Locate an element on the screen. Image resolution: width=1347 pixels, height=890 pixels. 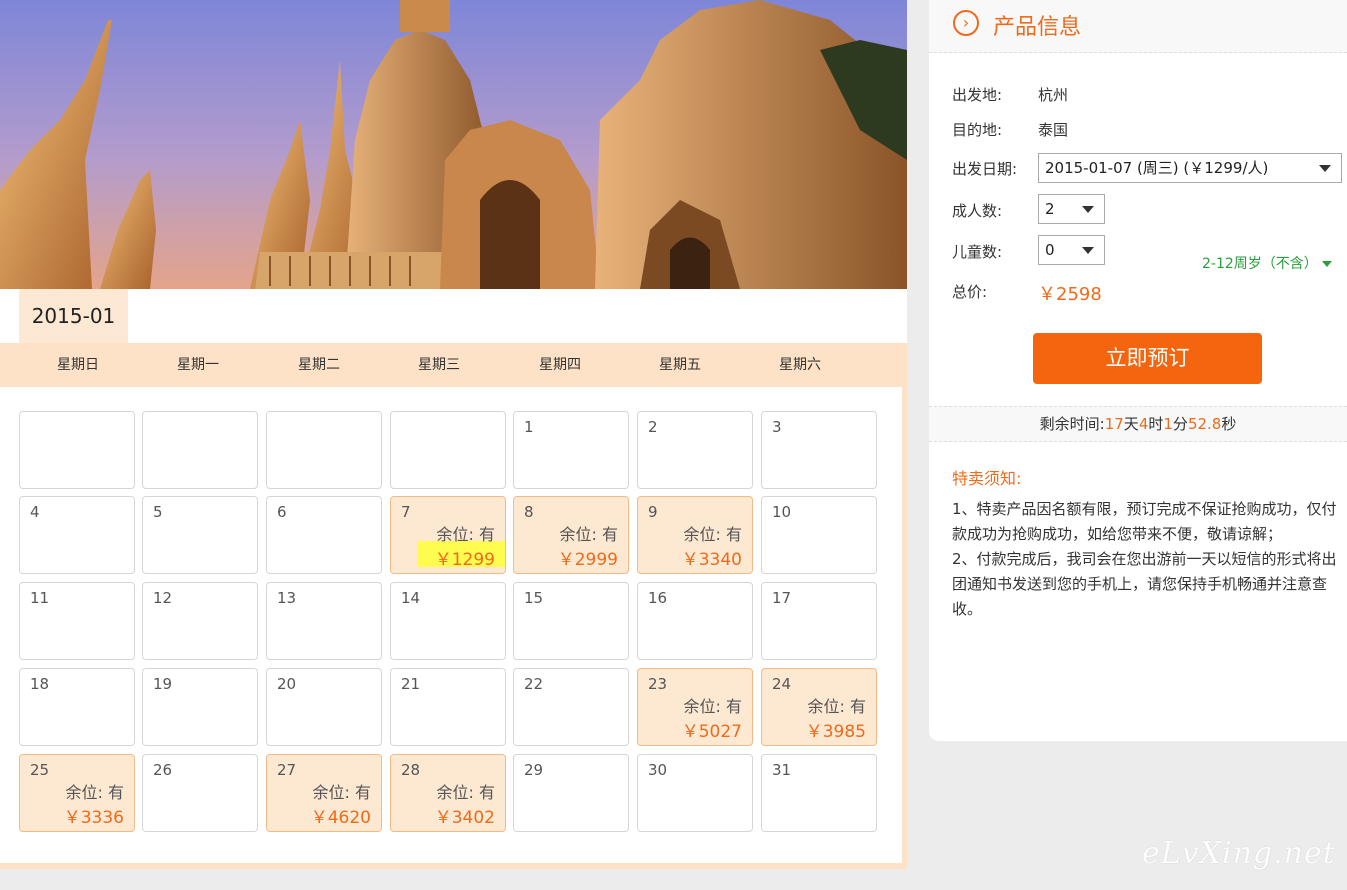
day-number: 4 is located at coordinates (35, 512).